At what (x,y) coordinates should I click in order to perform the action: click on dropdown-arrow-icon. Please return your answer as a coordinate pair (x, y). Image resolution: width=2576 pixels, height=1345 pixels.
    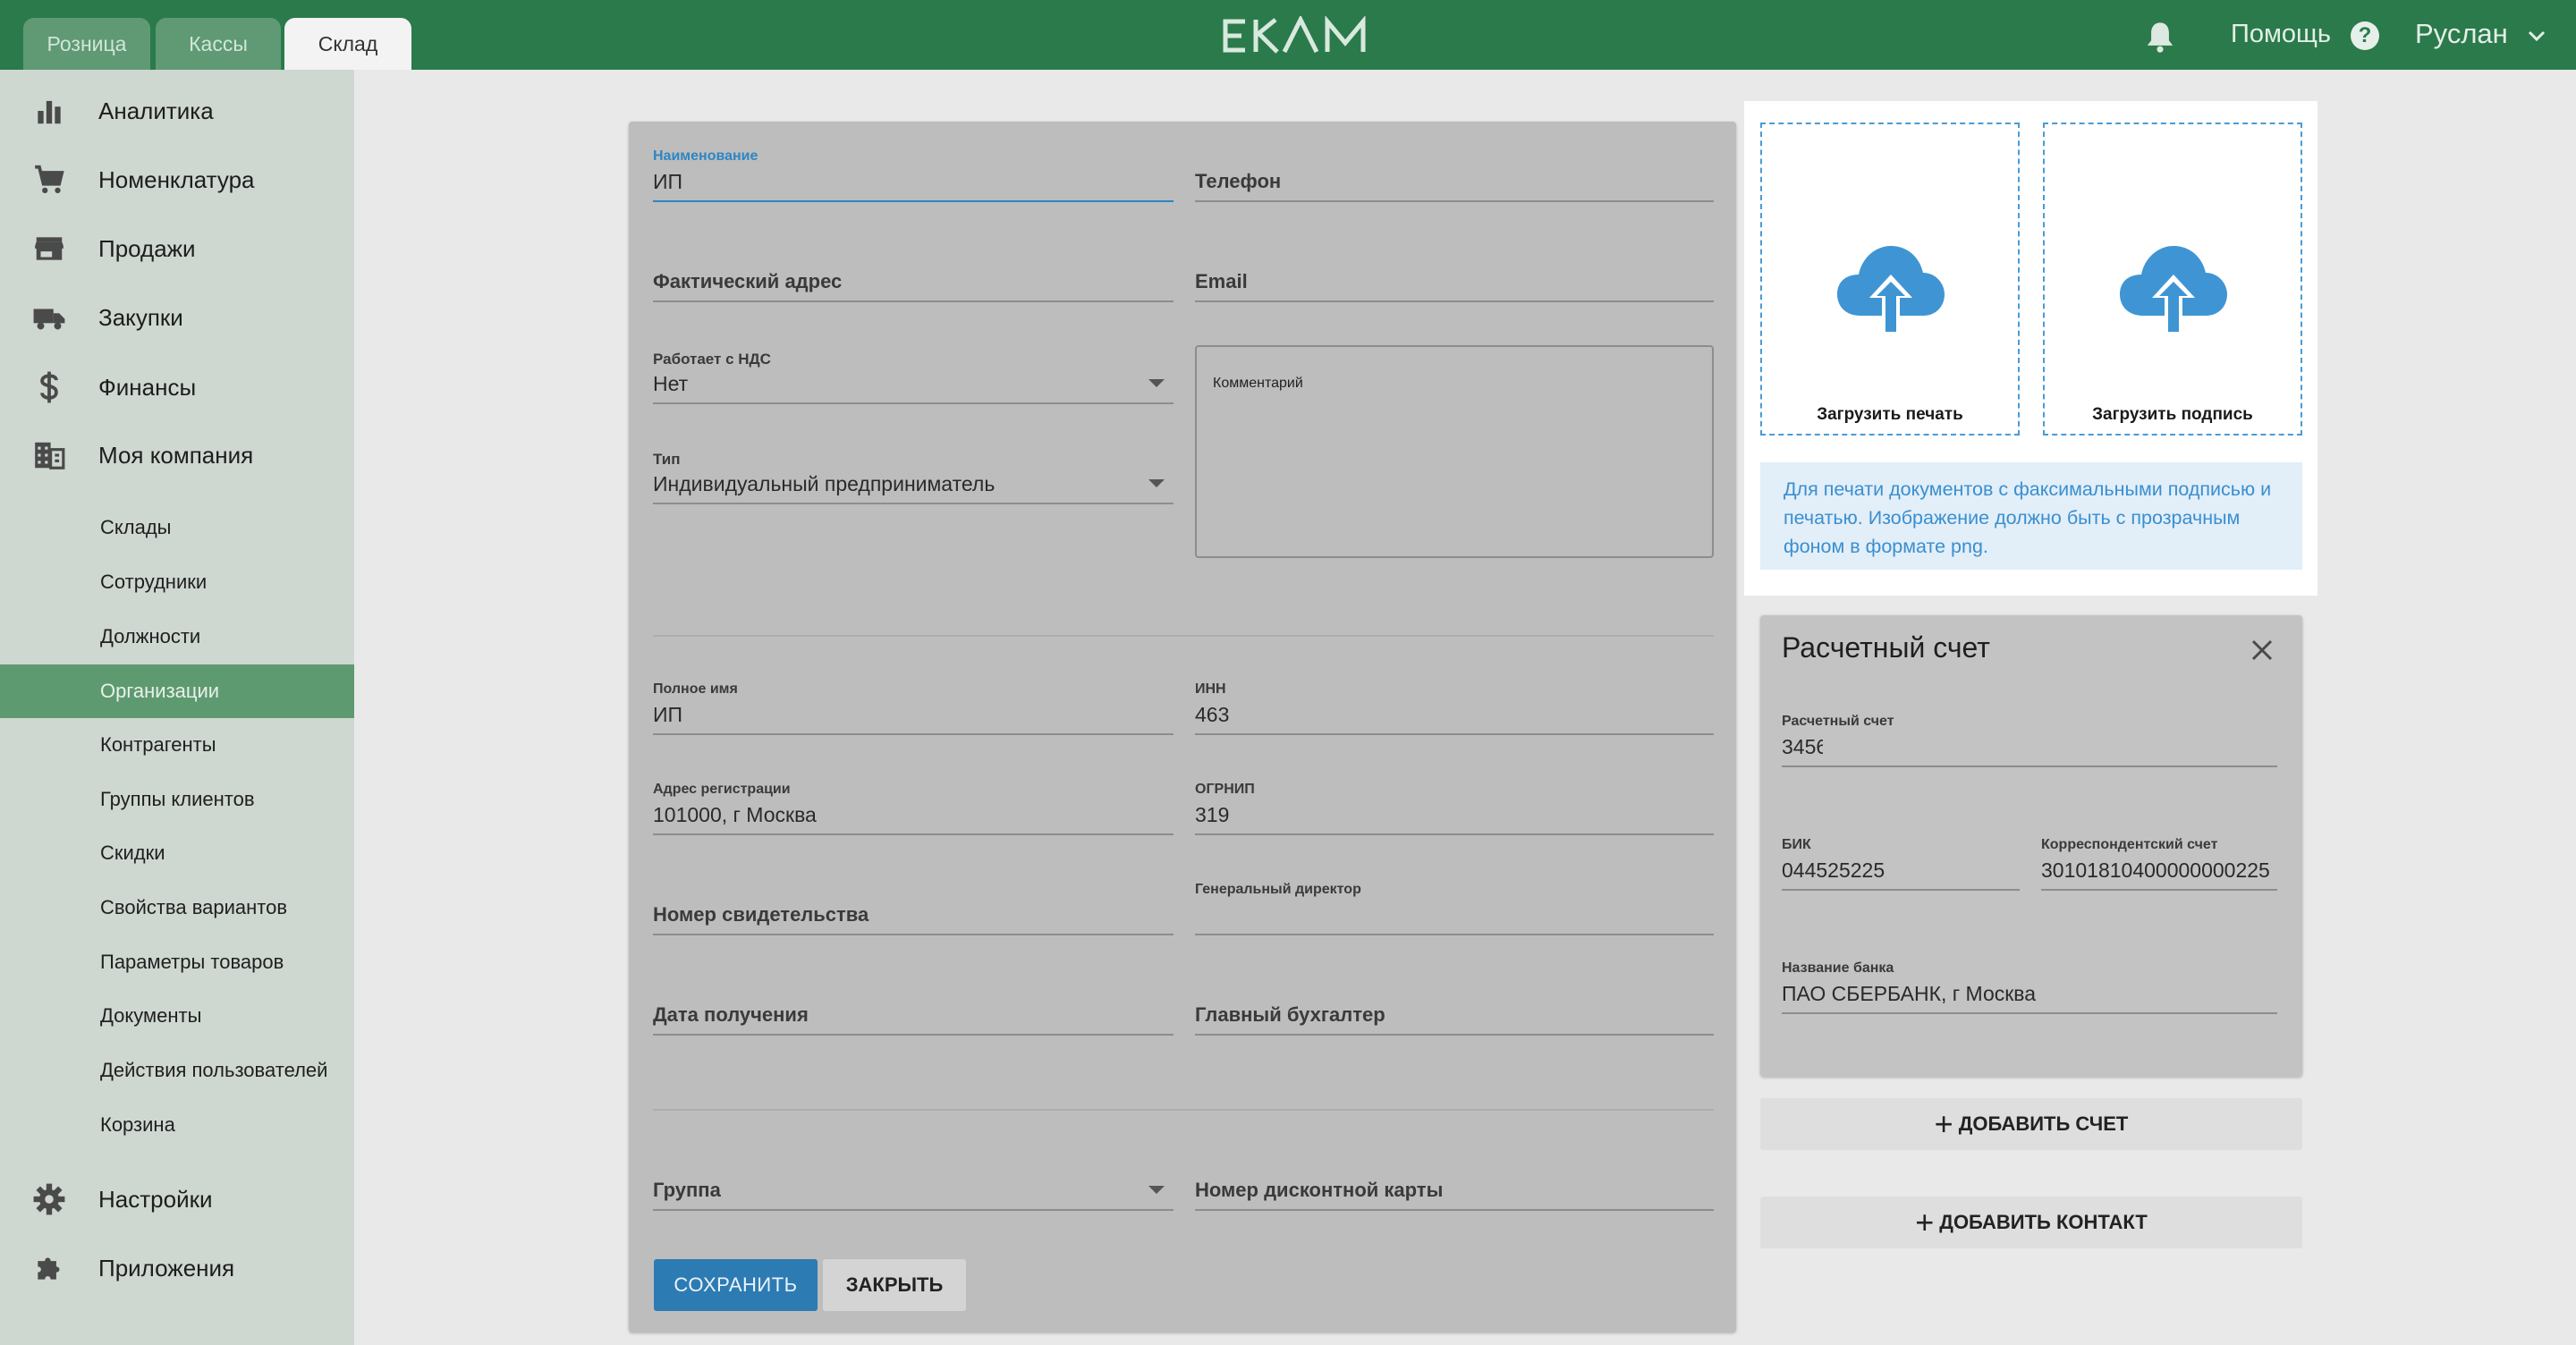
    Looking at the image, I should click on (1156, 483).